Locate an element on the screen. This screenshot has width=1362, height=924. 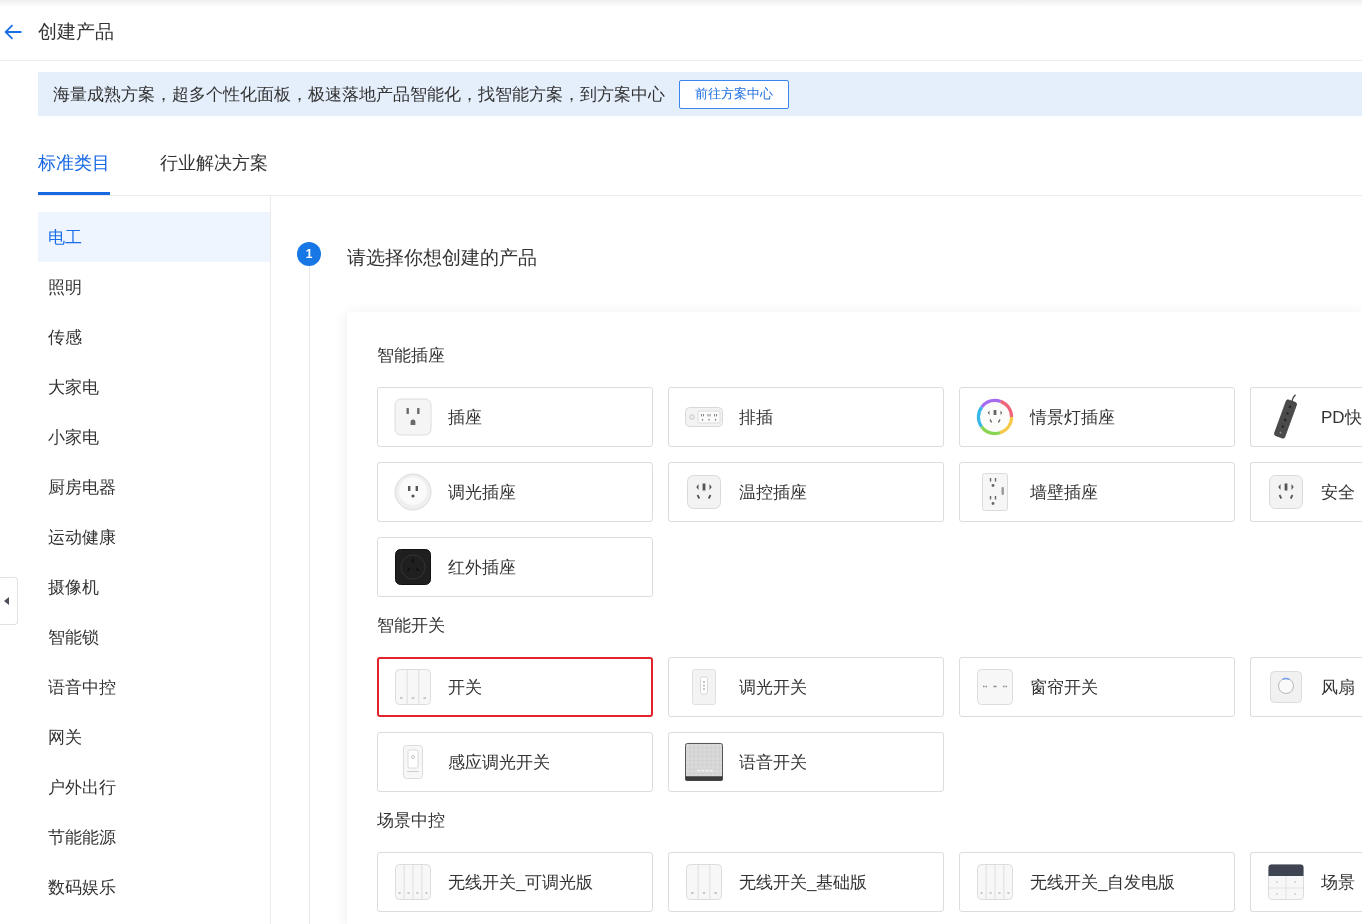
product-card: 无线开关_可调光版 is located at coordinates (515, 882).